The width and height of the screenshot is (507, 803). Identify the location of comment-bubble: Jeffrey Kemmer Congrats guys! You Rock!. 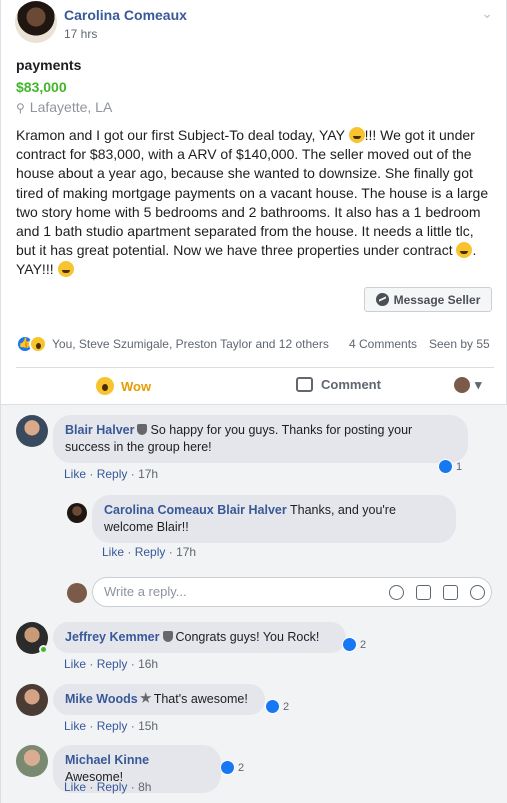
(199, 637).